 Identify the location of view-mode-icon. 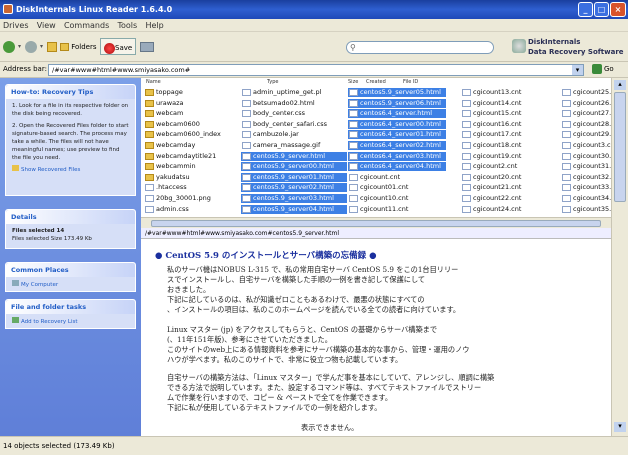
(147, 47).